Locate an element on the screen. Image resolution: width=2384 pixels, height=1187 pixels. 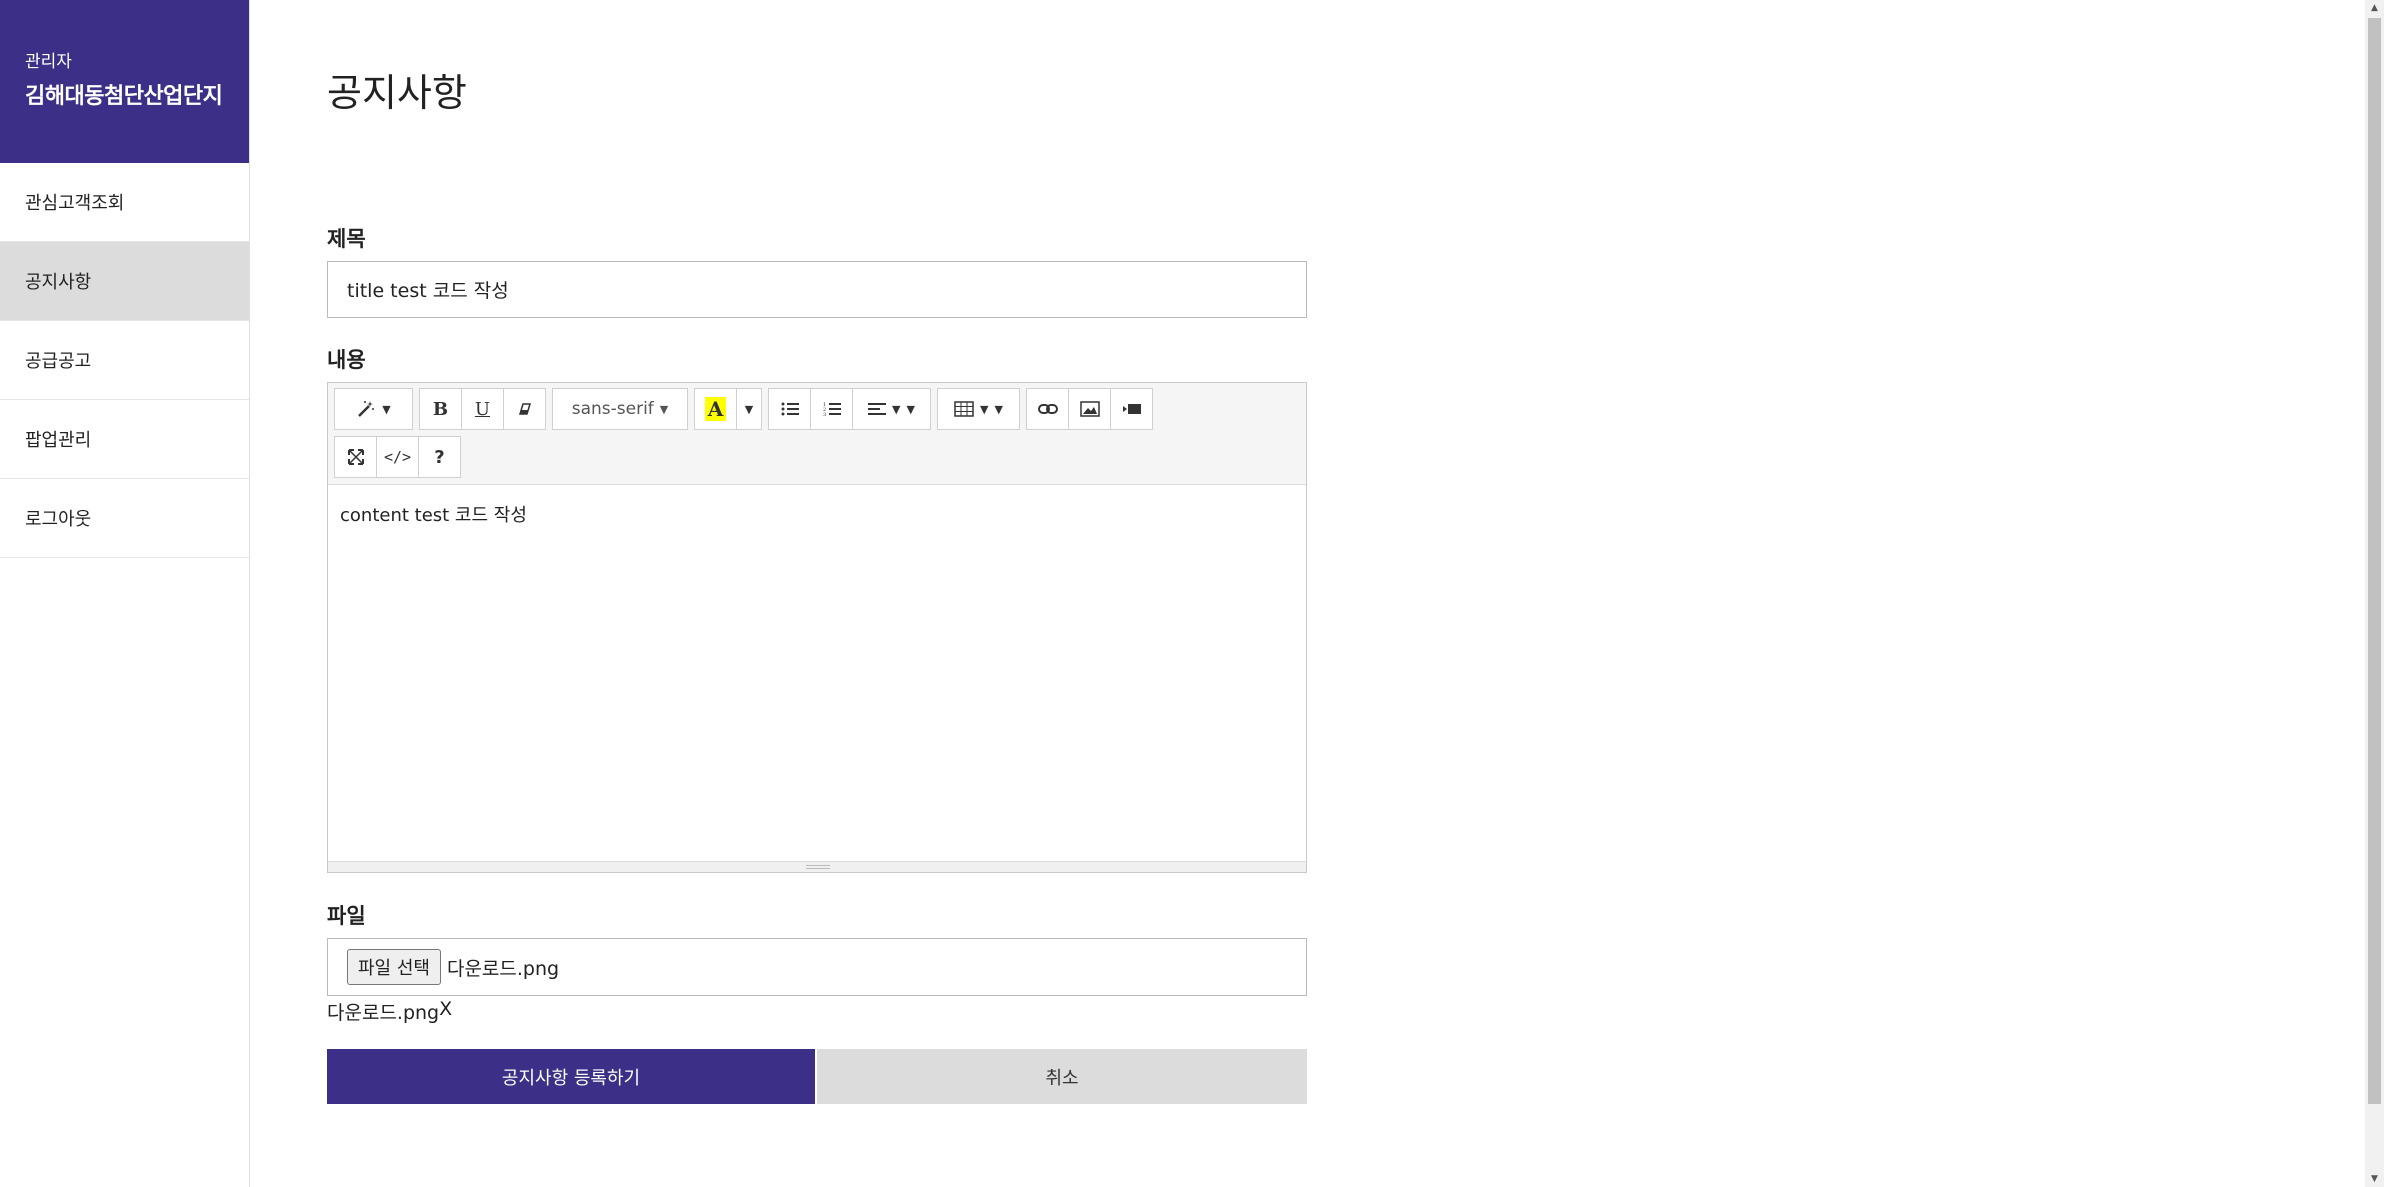
clear-format-button is located at coordinates (524, 409).